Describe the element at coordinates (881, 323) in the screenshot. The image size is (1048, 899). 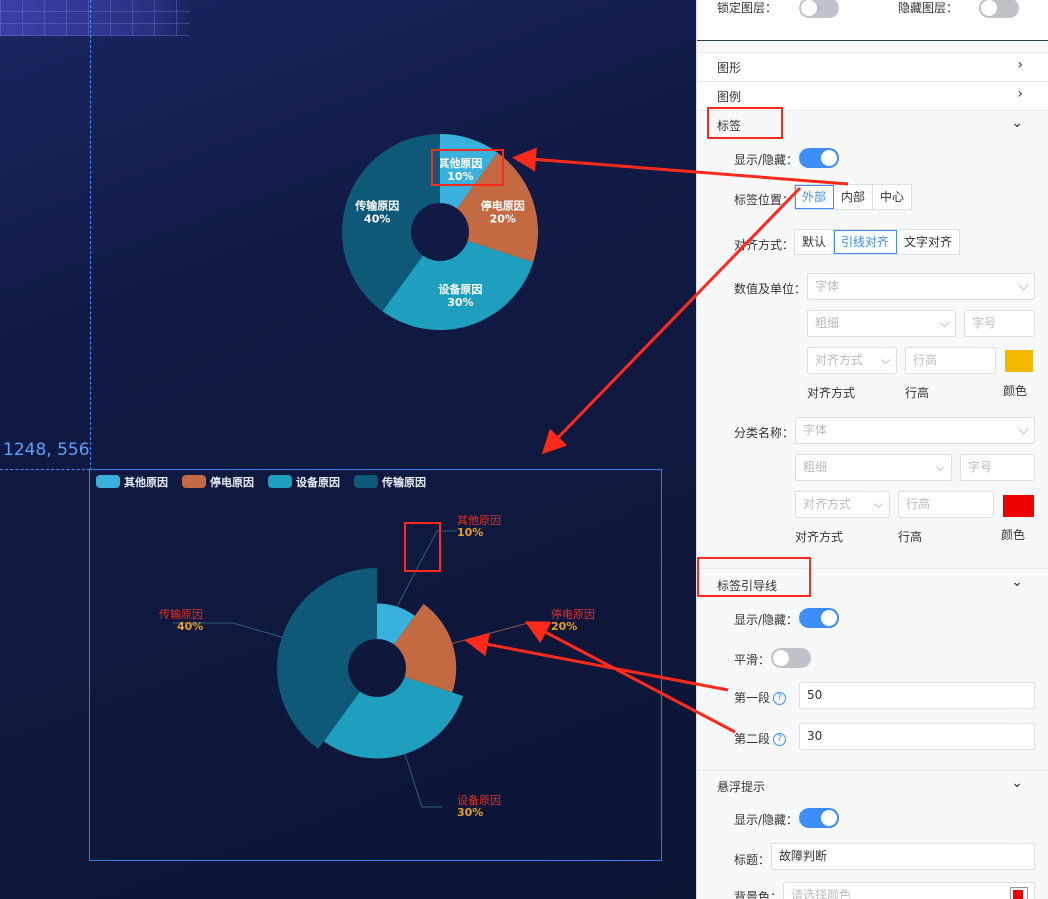
I see `value-weight-select: 粗细 ⌵` at that location.